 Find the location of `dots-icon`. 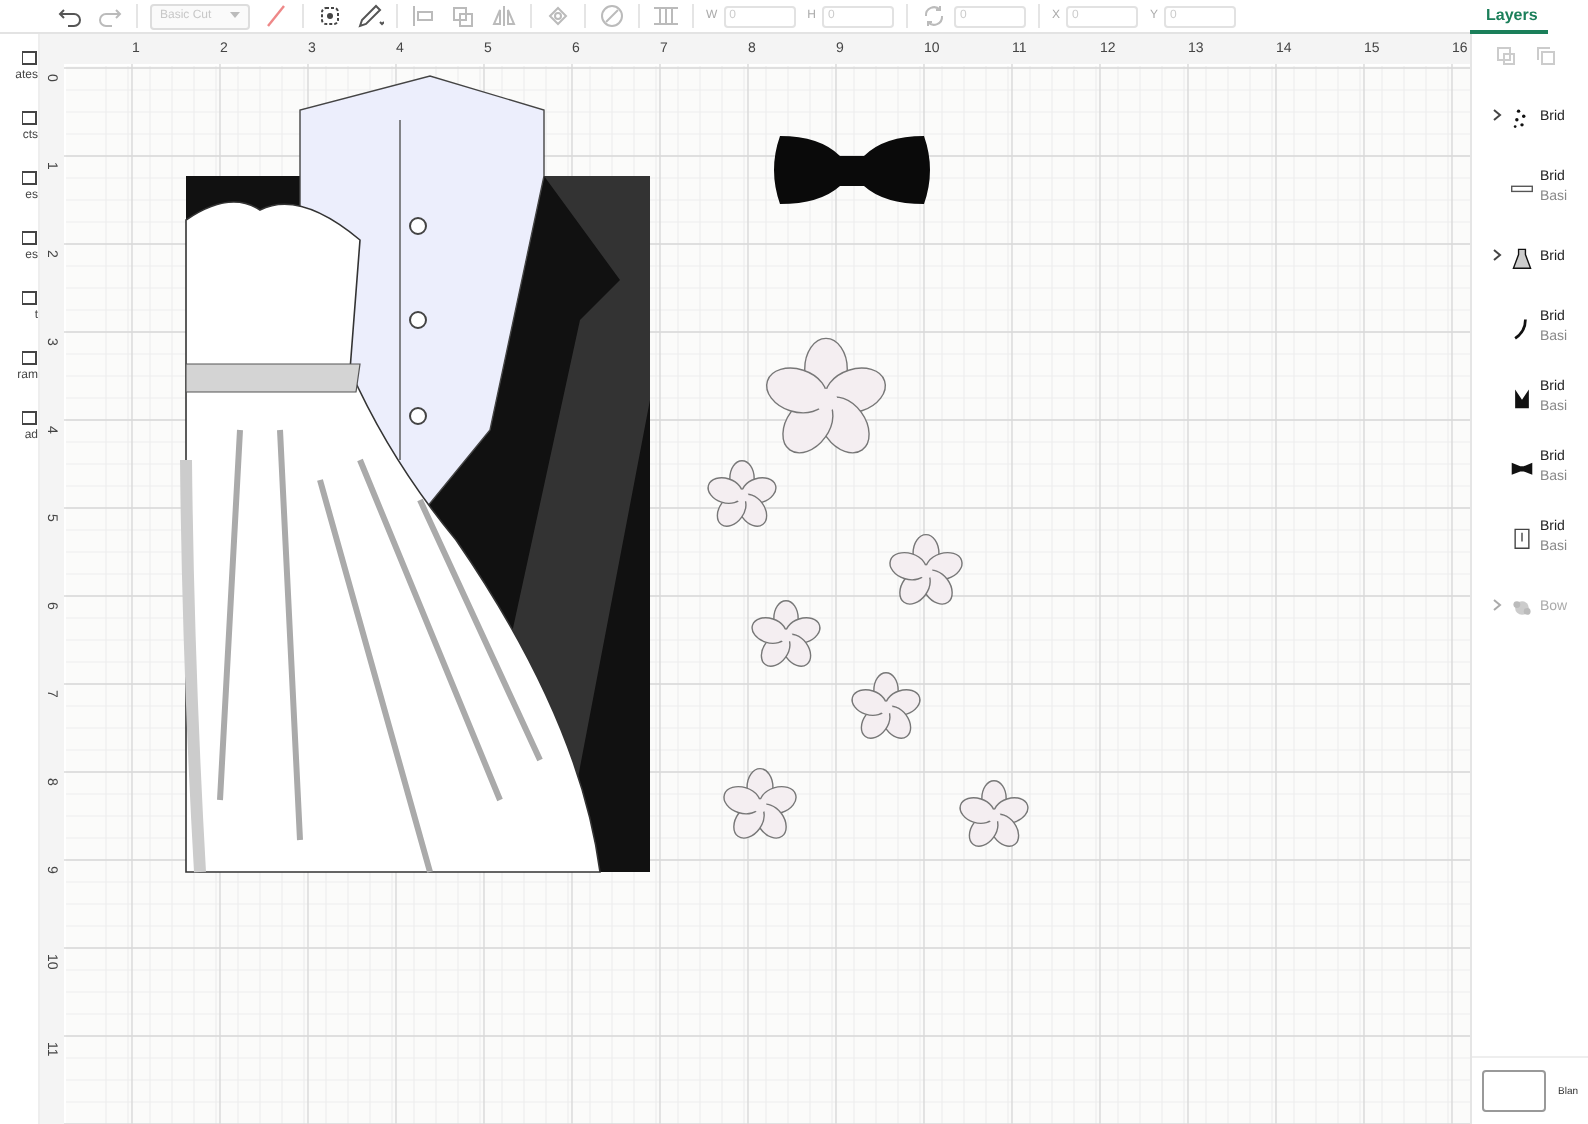

dots-icon is located at coordinates (1519, 117).